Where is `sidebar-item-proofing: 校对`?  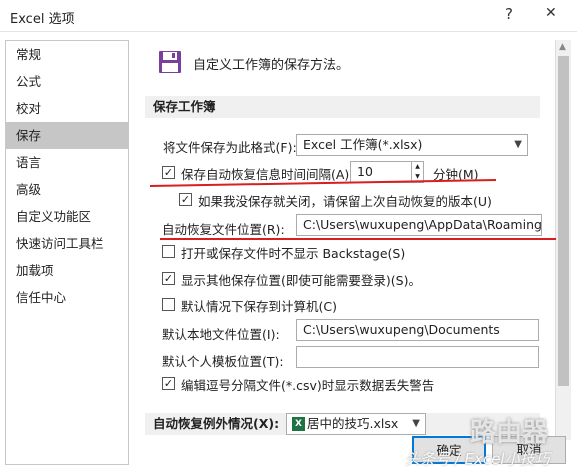 sidebar-item-proofing: 校对 is located at coordinates (67, 108).